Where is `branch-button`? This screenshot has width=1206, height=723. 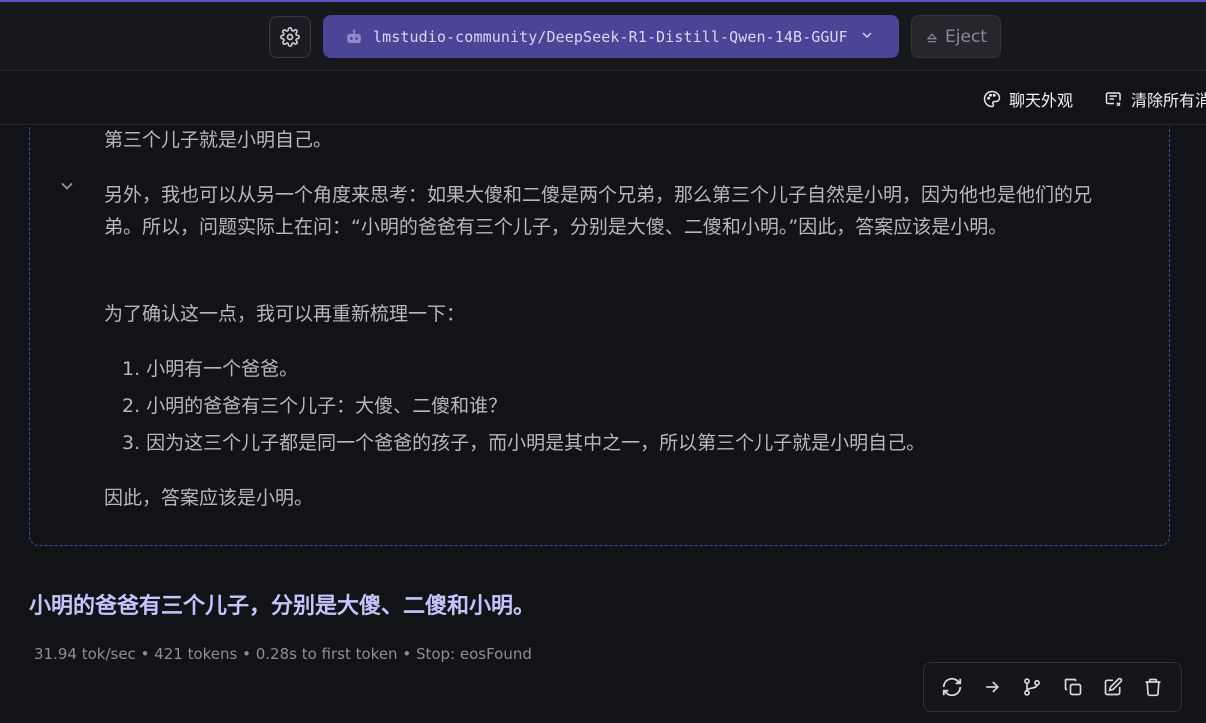 branch-button is located at coordinates (1032, 687).